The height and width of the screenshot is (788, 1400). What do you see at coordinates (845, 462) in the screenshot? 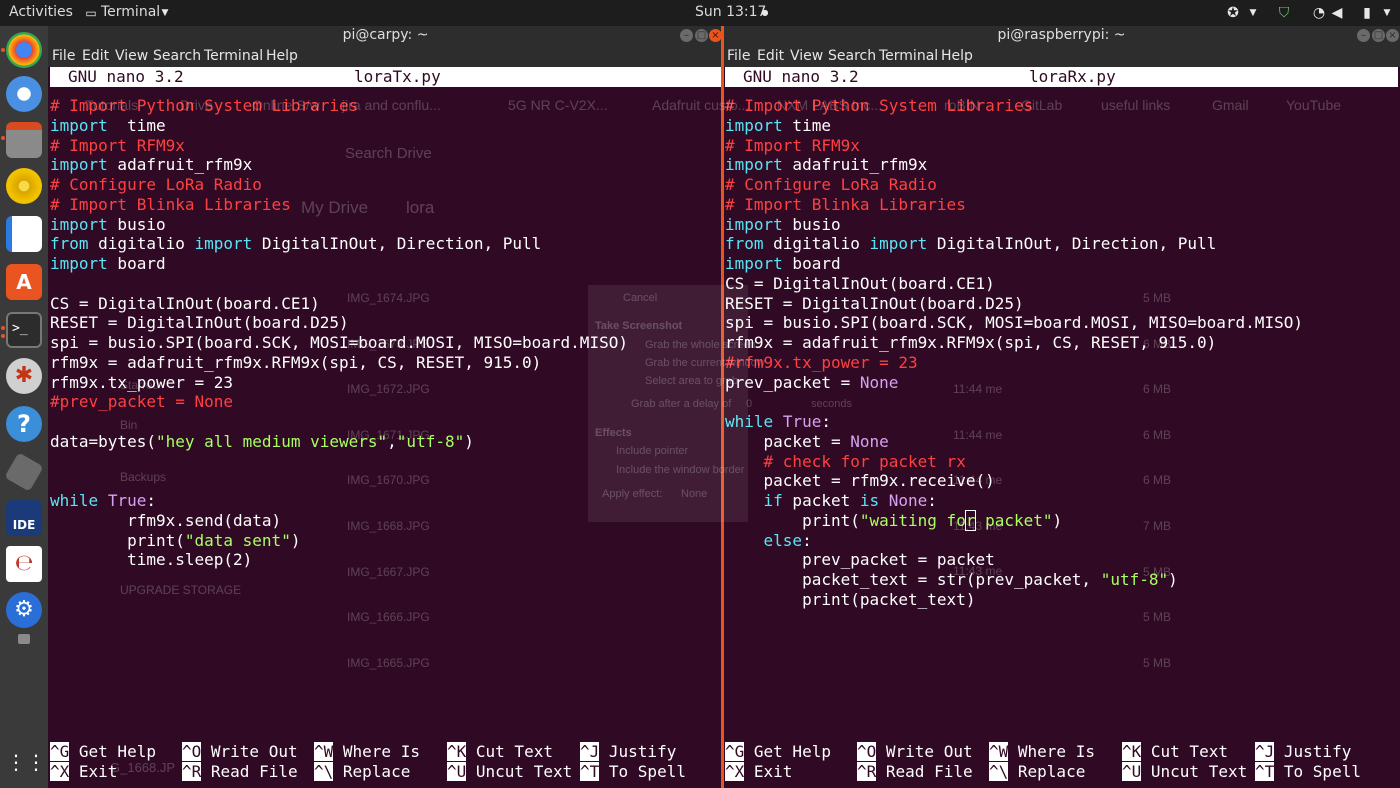
I see `code-line: # check for packet rx` at bounding box center [845, 462].